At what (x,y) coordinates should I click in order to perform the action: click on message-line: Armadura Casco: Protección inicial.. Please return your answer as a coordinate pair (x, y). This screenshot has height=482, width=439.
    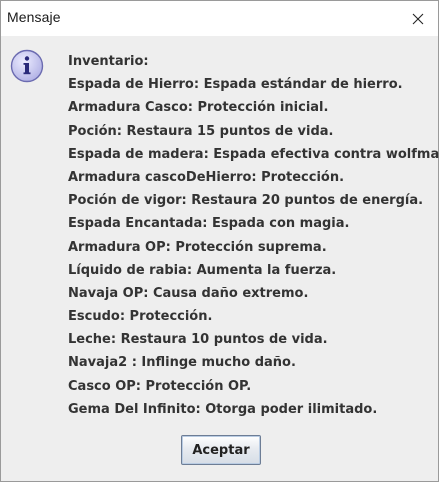
    Looking at the image, I should click on (198, 108).